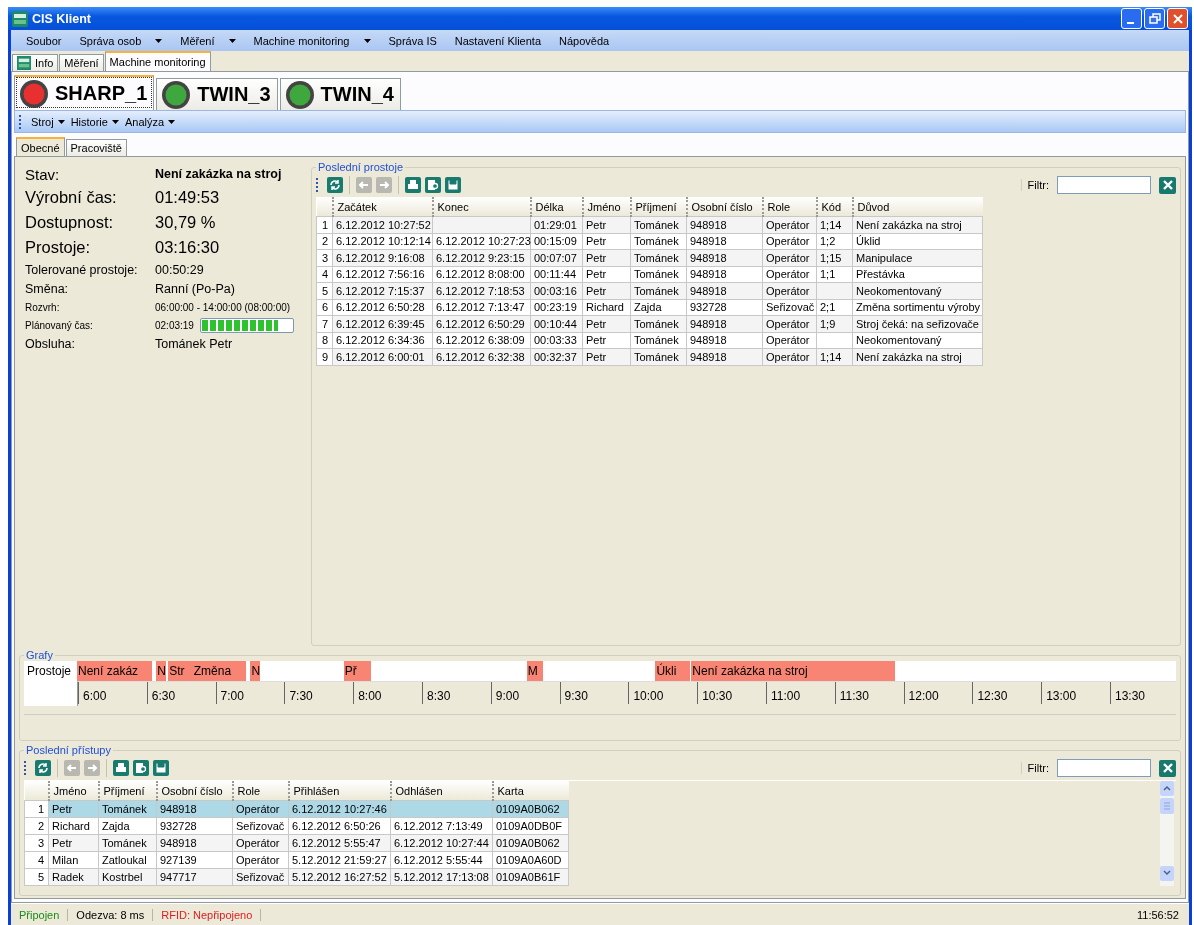  I want to click on rfid-status: RFID: Nepřipojeno, so click(207, 914).